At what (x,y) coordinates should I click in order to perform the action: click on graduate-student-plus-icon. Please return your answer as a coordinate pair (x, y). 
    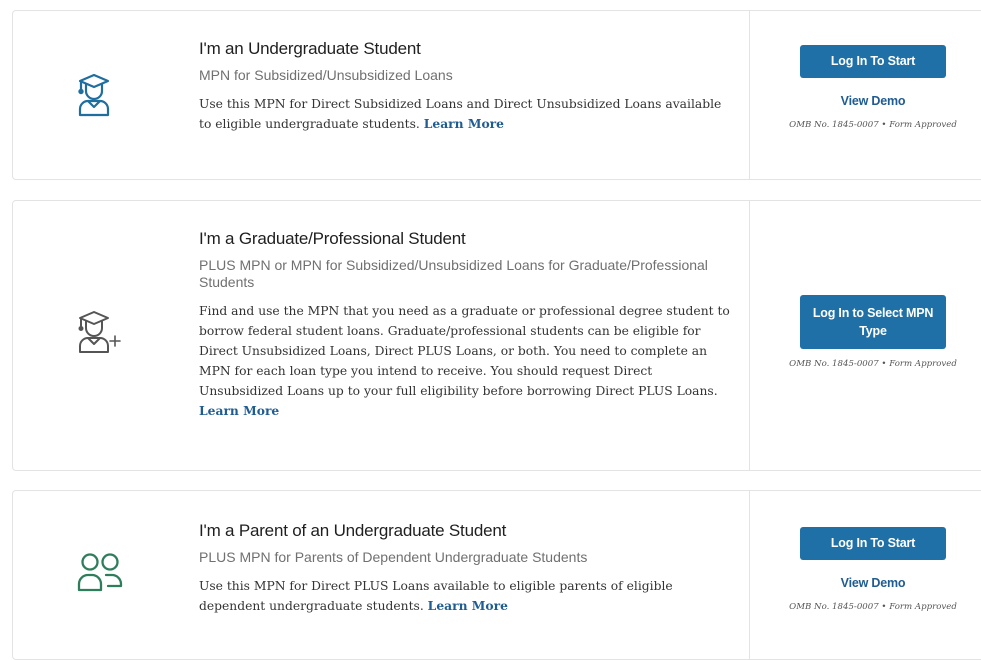
    Looking at the image, I should click on (100, 332).